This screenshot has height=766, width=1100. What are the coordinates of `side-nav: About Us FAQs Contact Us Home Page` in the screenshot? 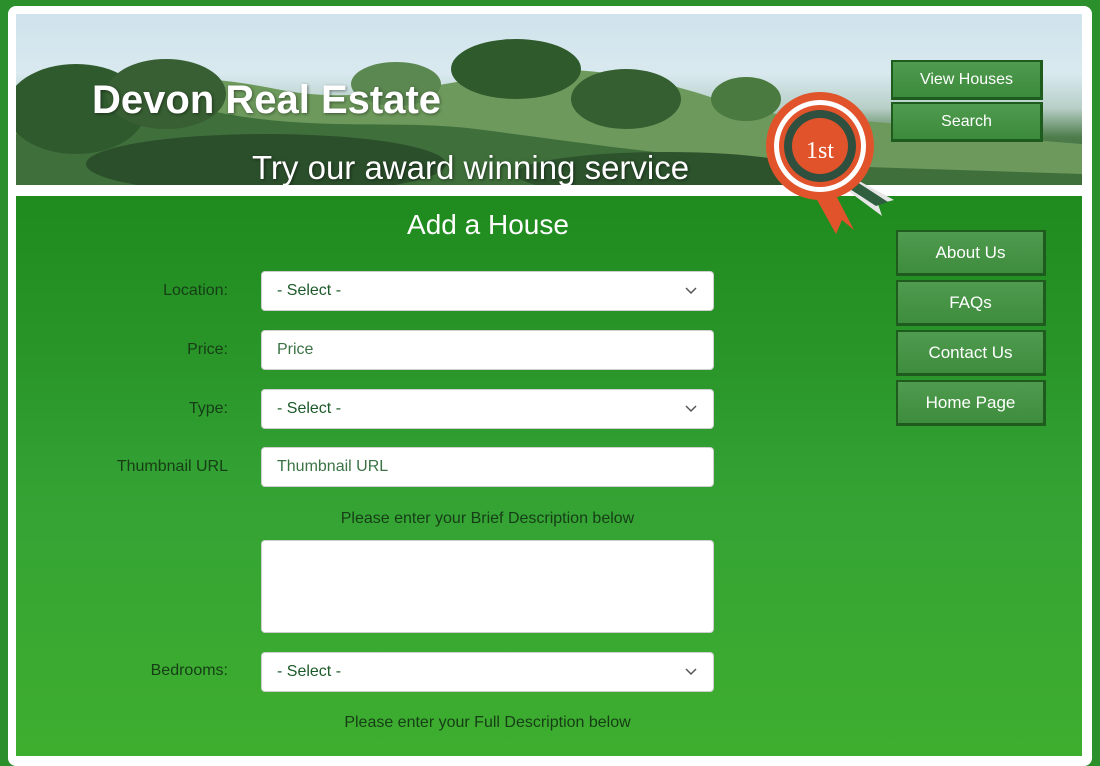 It's located at (971, 330).